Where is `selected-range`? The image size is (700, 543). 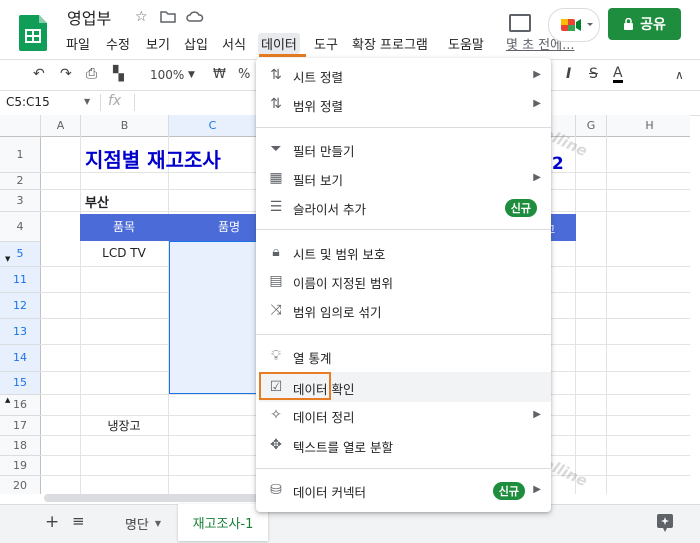
selected-range is located at coordinates (213, 317).